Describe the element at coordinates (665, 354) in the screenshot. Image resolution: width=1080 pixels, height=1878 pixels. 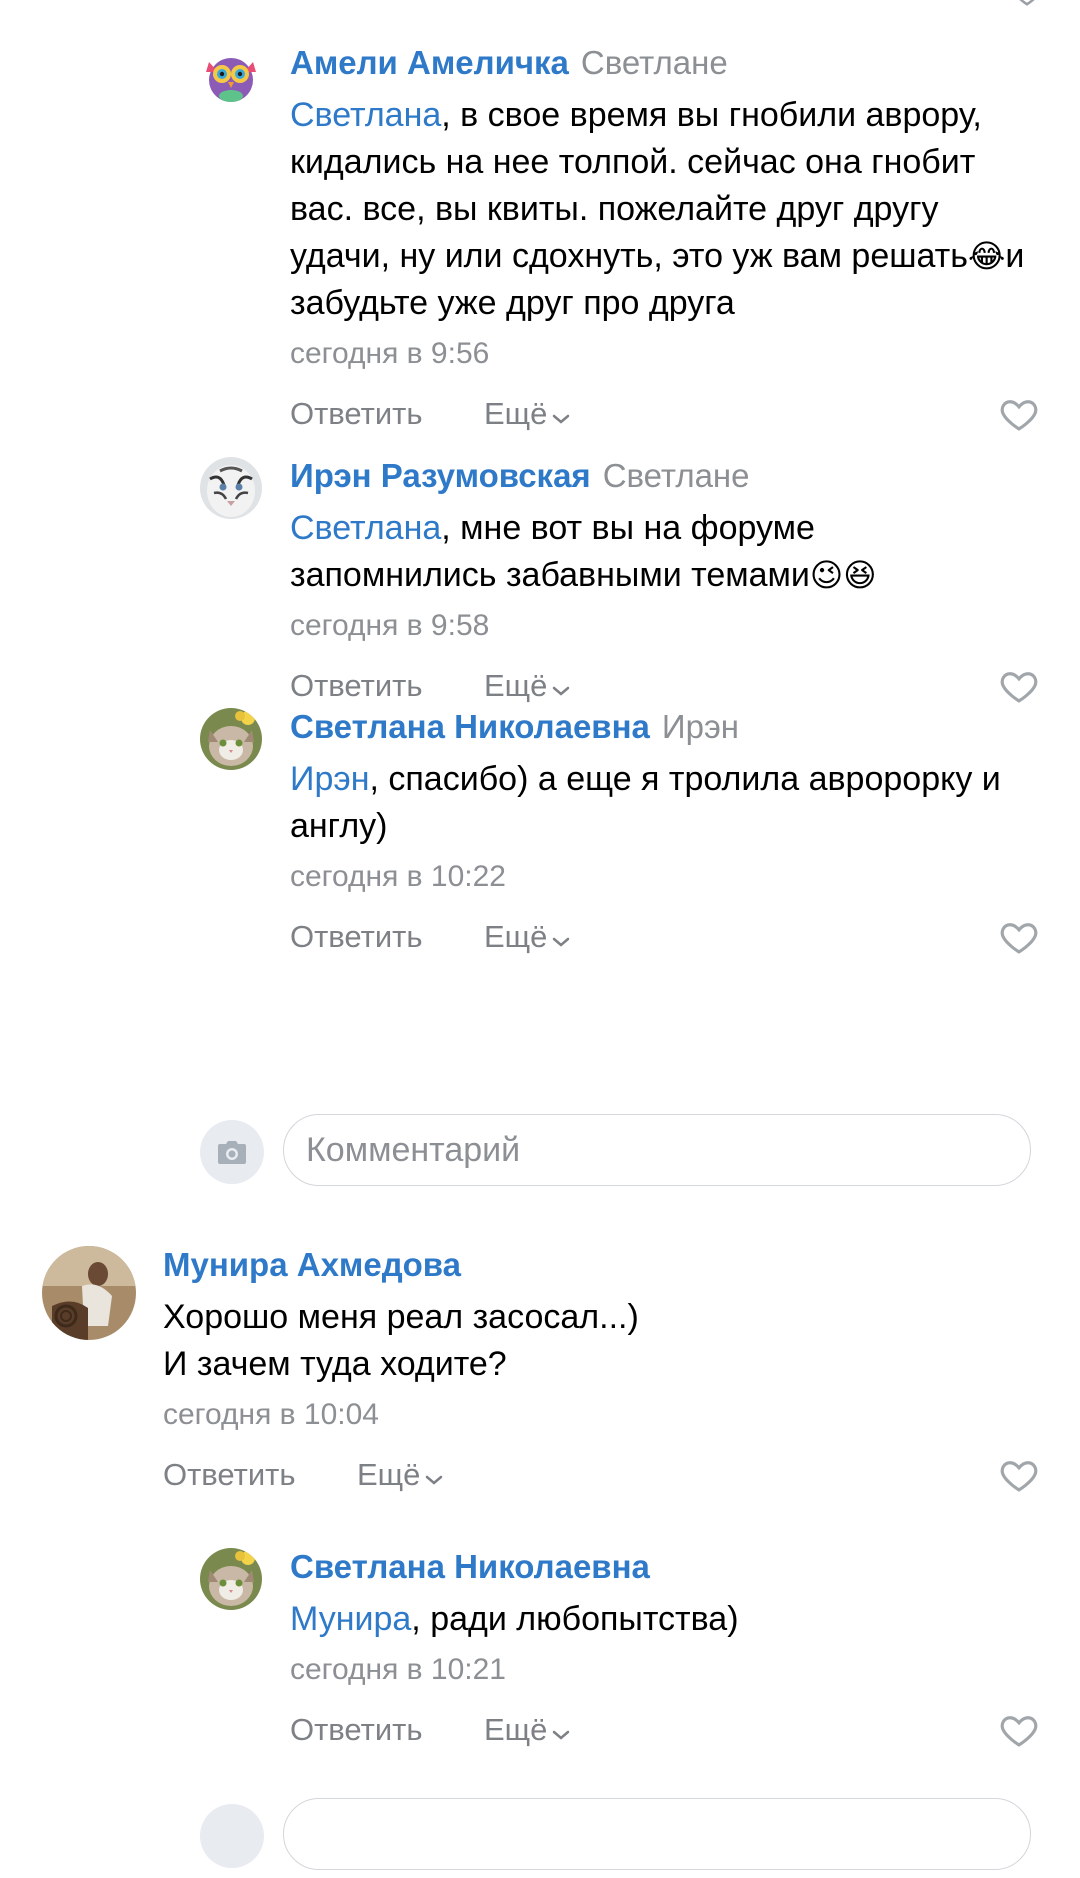
I see `comment-timestamp: сегодня в 9:56` at that location.